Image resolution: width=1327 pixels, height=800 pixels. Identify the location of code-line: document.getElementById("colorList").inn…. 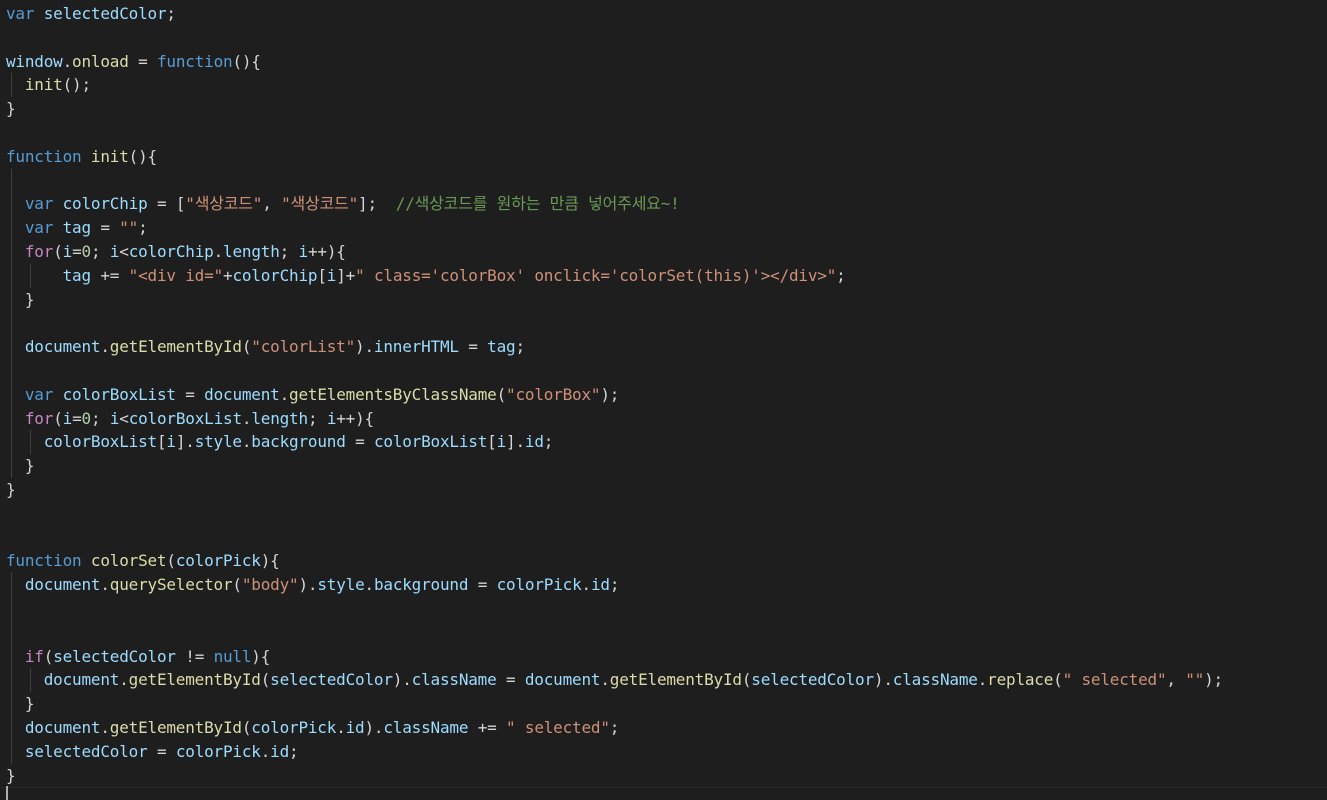
(614, 347).